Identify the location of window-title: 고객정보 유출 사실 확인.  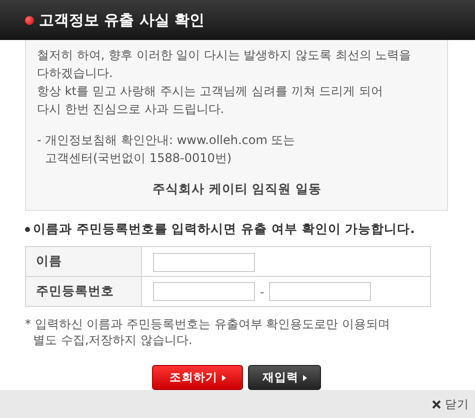
(122, 20).